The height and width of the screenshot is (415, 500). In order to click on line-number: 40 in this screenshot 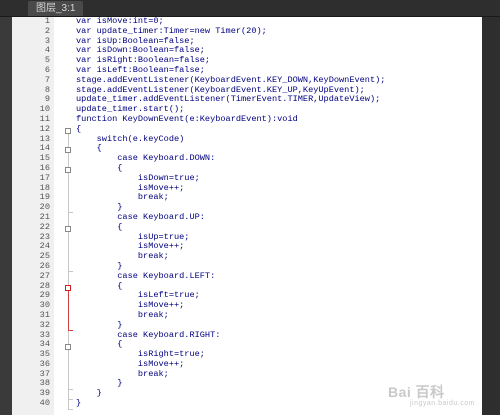, I will do `click(44, 403)`.